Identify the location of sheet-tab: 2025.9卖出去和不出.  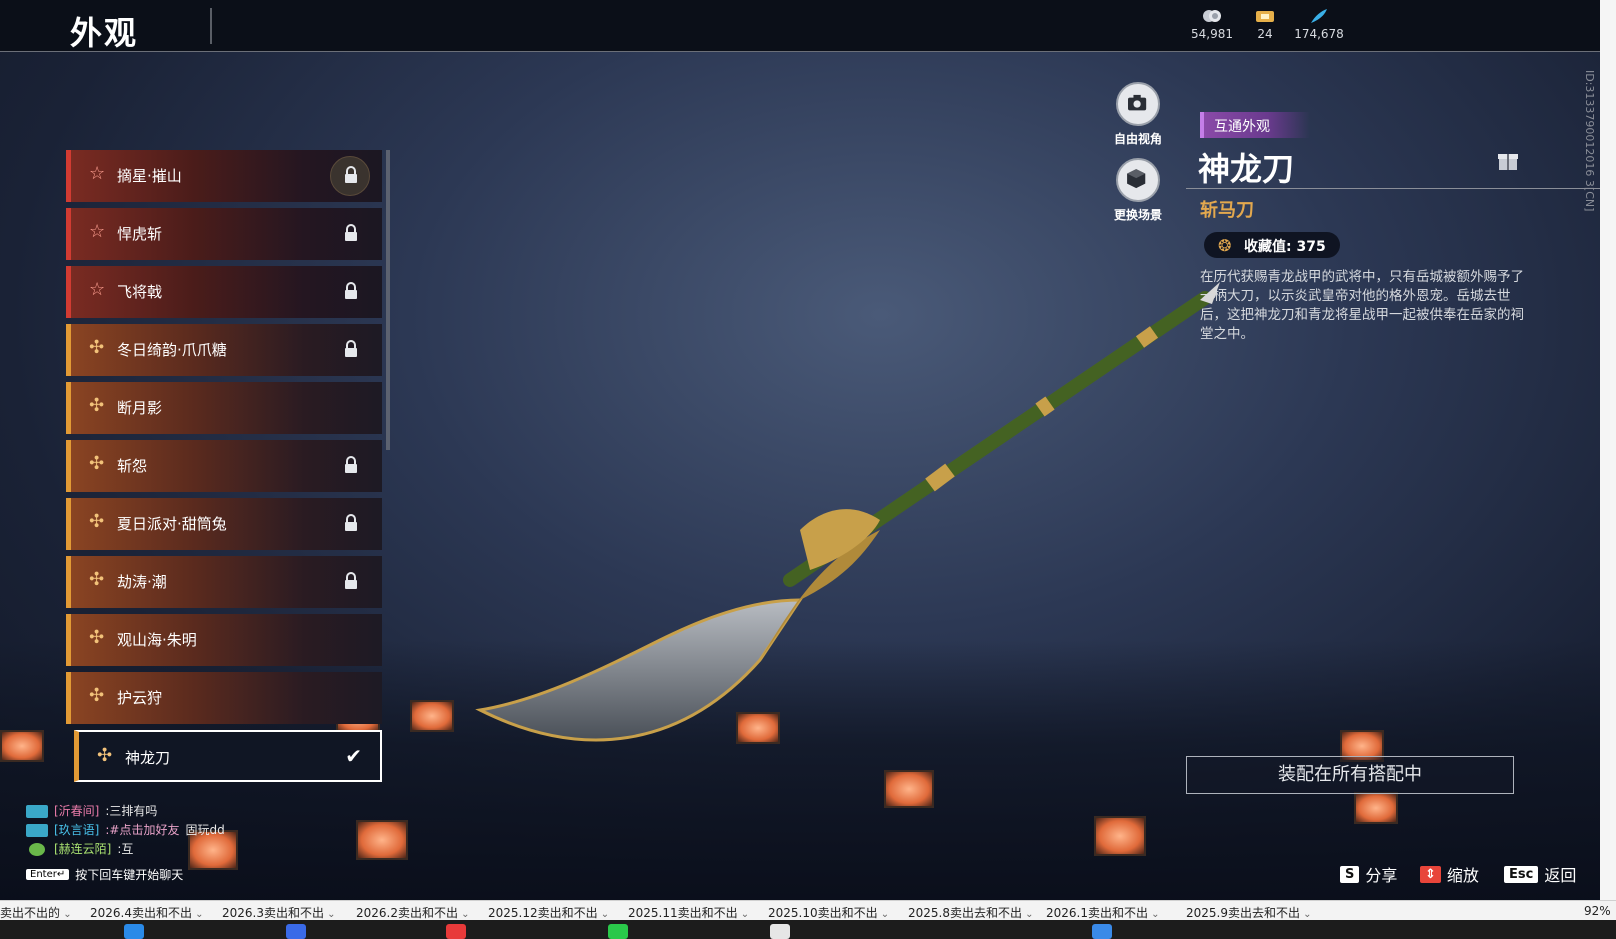
(1249, 912).